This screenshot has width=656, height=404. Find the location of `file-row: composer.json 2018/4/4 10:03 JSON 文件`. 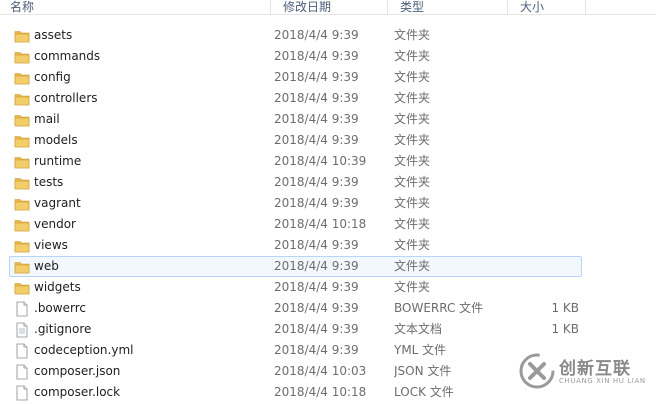

file-row: composer.json 2018/4/4 10:03 JSON 文件 is located at coordinates (295, 371).